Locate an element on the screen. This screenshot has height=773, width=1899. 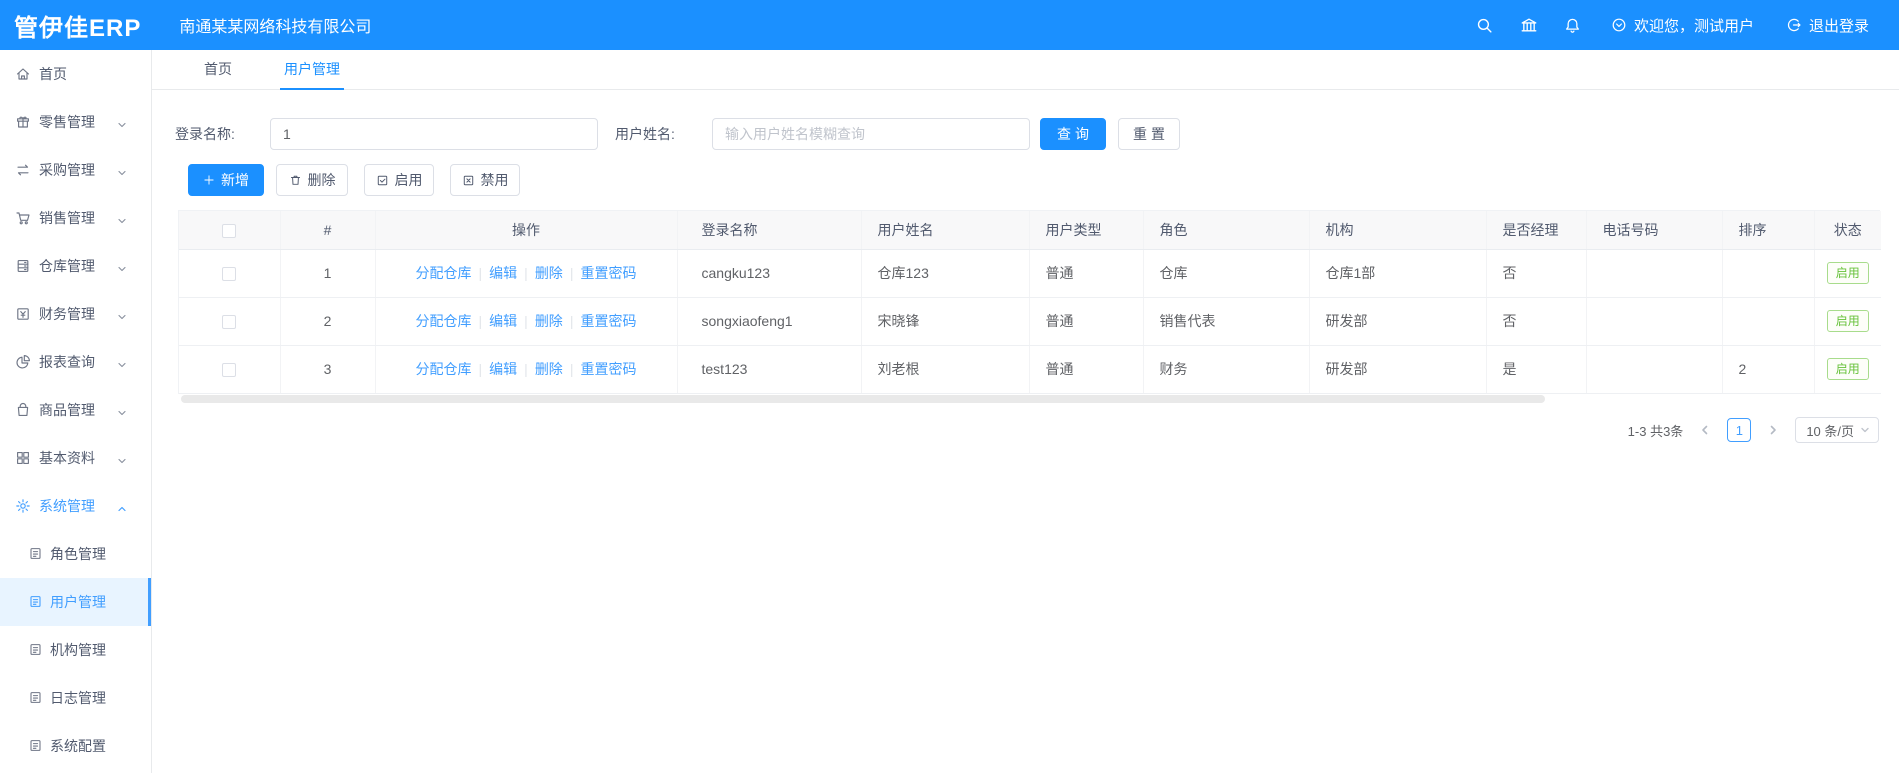
select-all-checkbox is located at coordinates (229, 230).